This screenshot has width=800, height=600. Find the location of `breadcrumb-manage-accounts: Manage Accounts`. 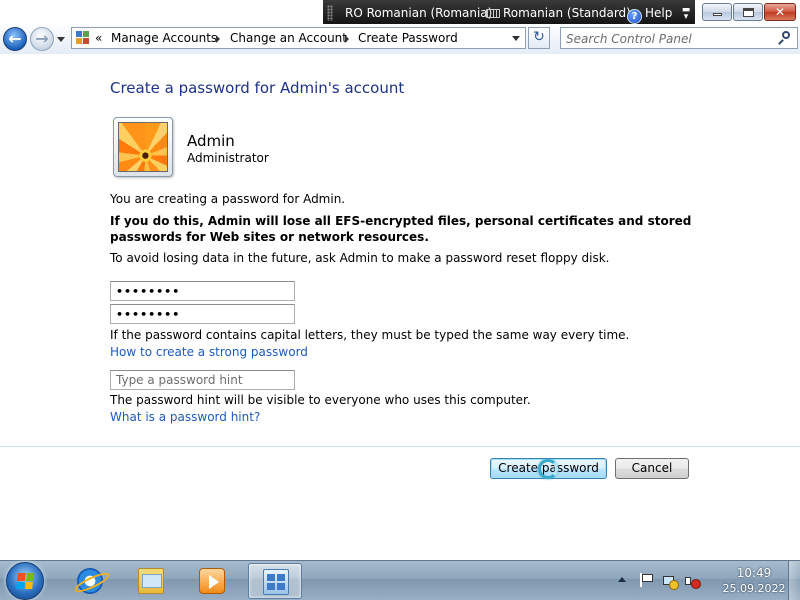

breadcrumb-manage-accounts: Manage Accounts is located at coordinates (164, 38).